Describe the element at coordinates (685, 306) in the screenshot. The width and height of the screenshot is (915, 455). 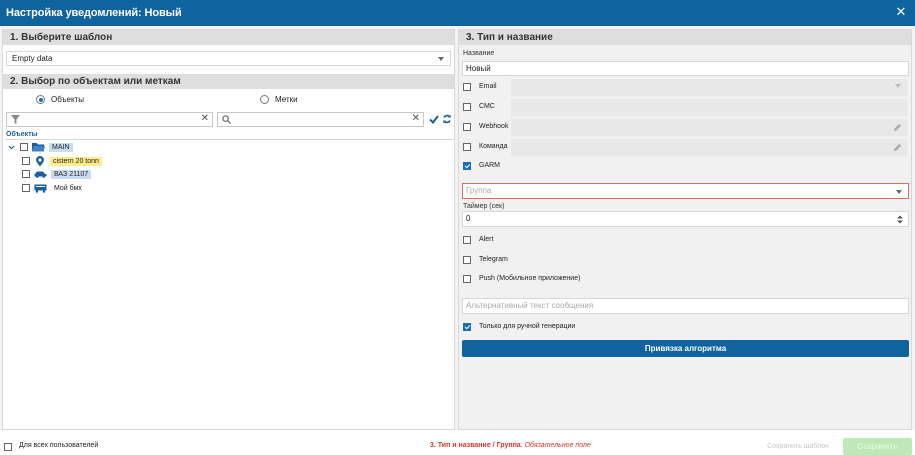
I see `alt-text-input: Альтернативный текст сообщения` at that location.